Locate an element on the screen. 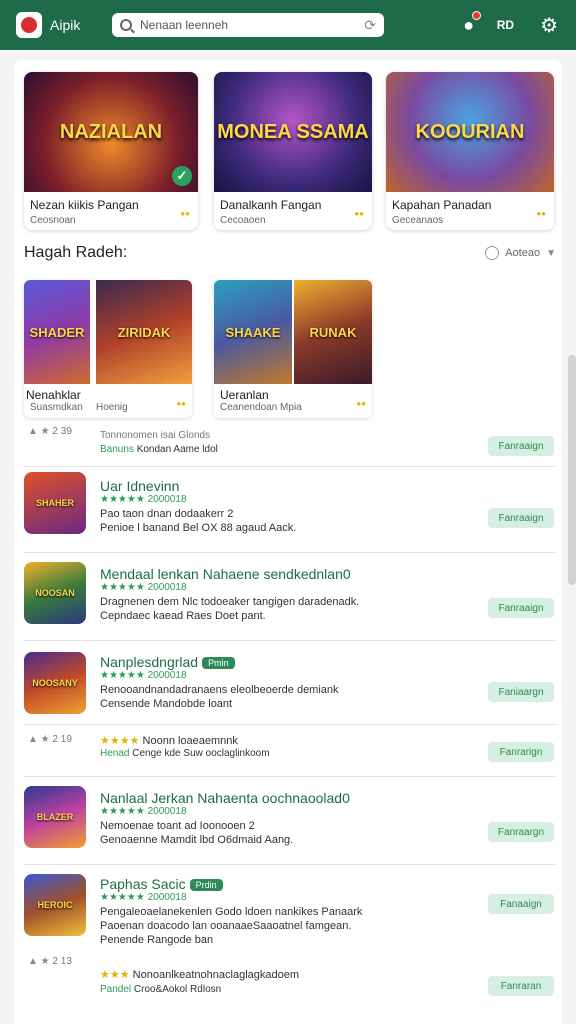 The height and width of the screenshot is (1024, 576). game-title: Uar Idnevinn is located at coordinates (139, 486).